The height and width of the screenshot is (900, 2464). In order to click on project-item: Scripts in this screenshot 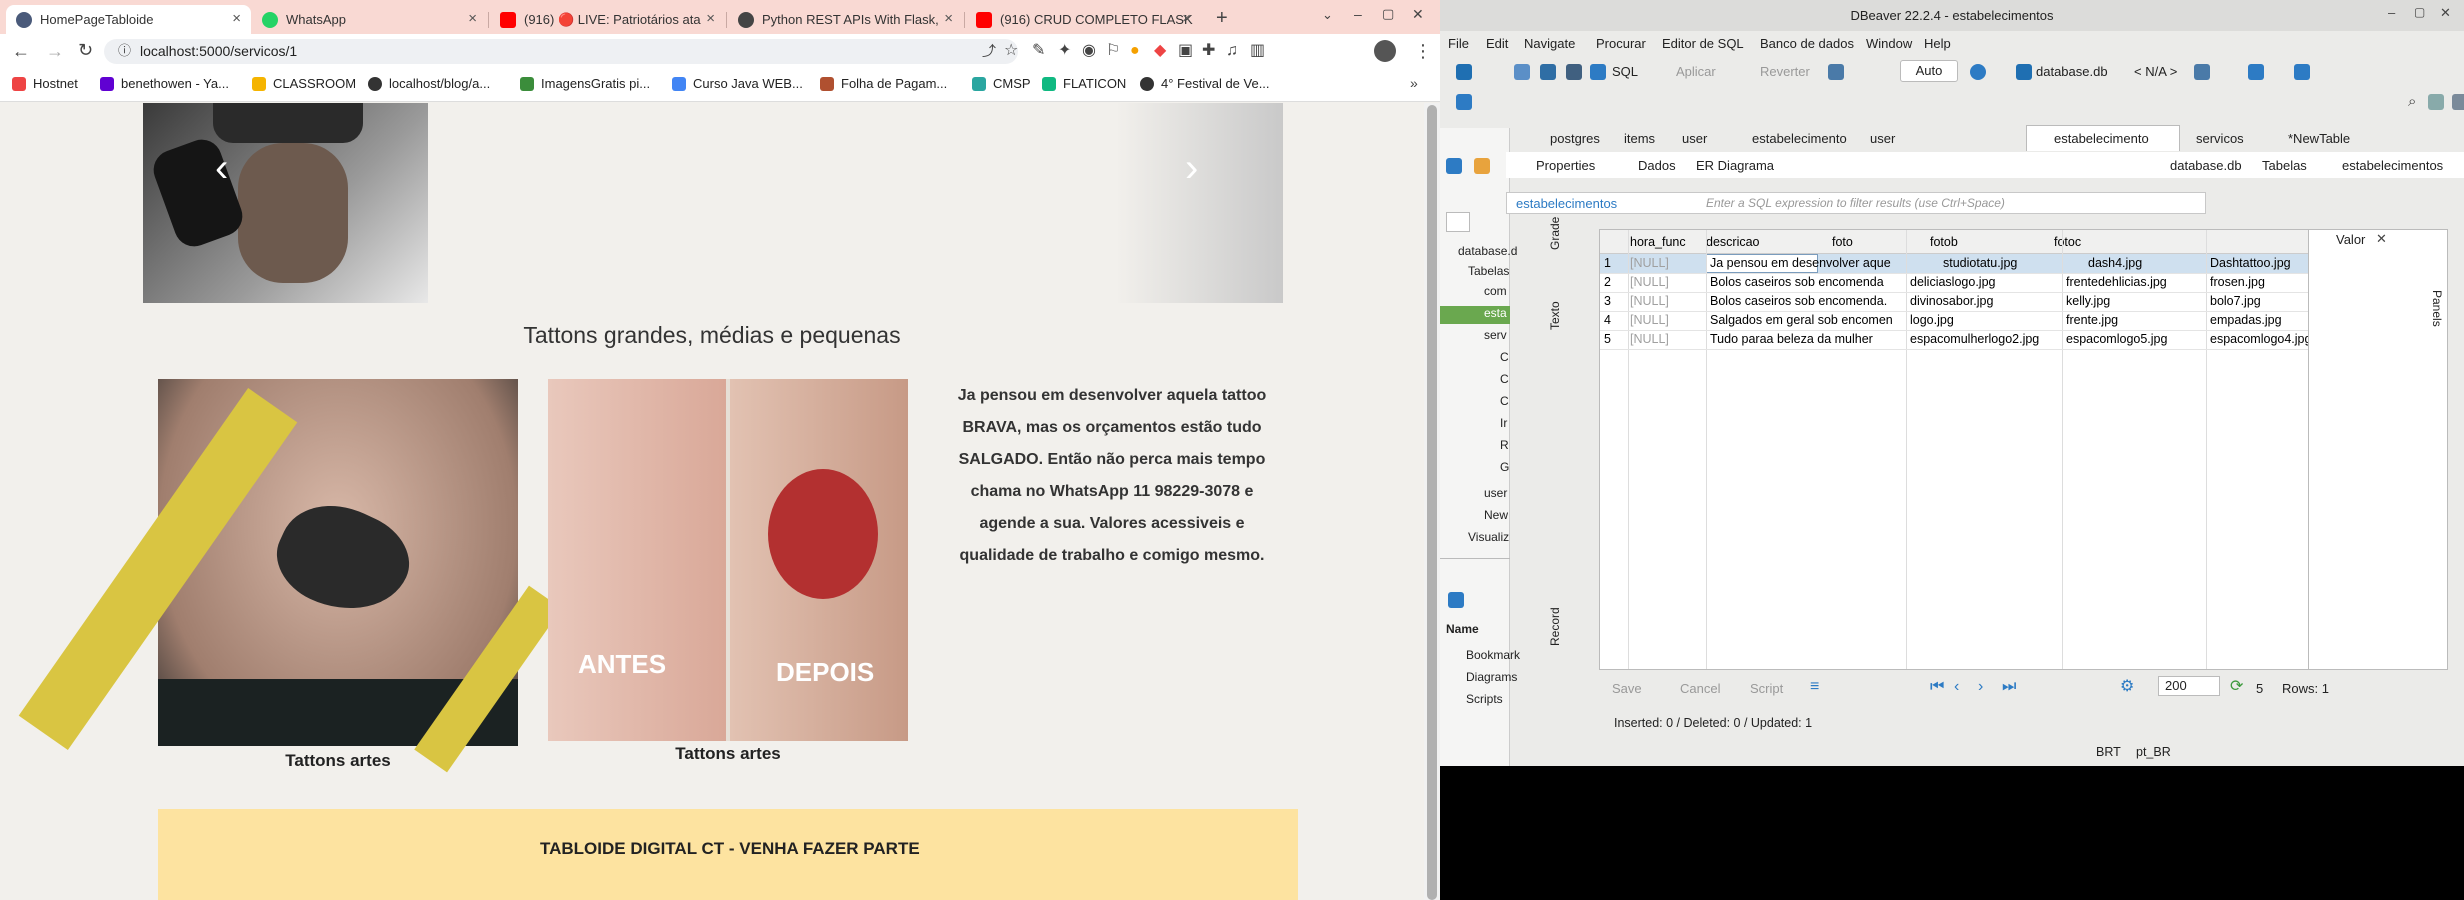, I will do `click(1484, 699)`.